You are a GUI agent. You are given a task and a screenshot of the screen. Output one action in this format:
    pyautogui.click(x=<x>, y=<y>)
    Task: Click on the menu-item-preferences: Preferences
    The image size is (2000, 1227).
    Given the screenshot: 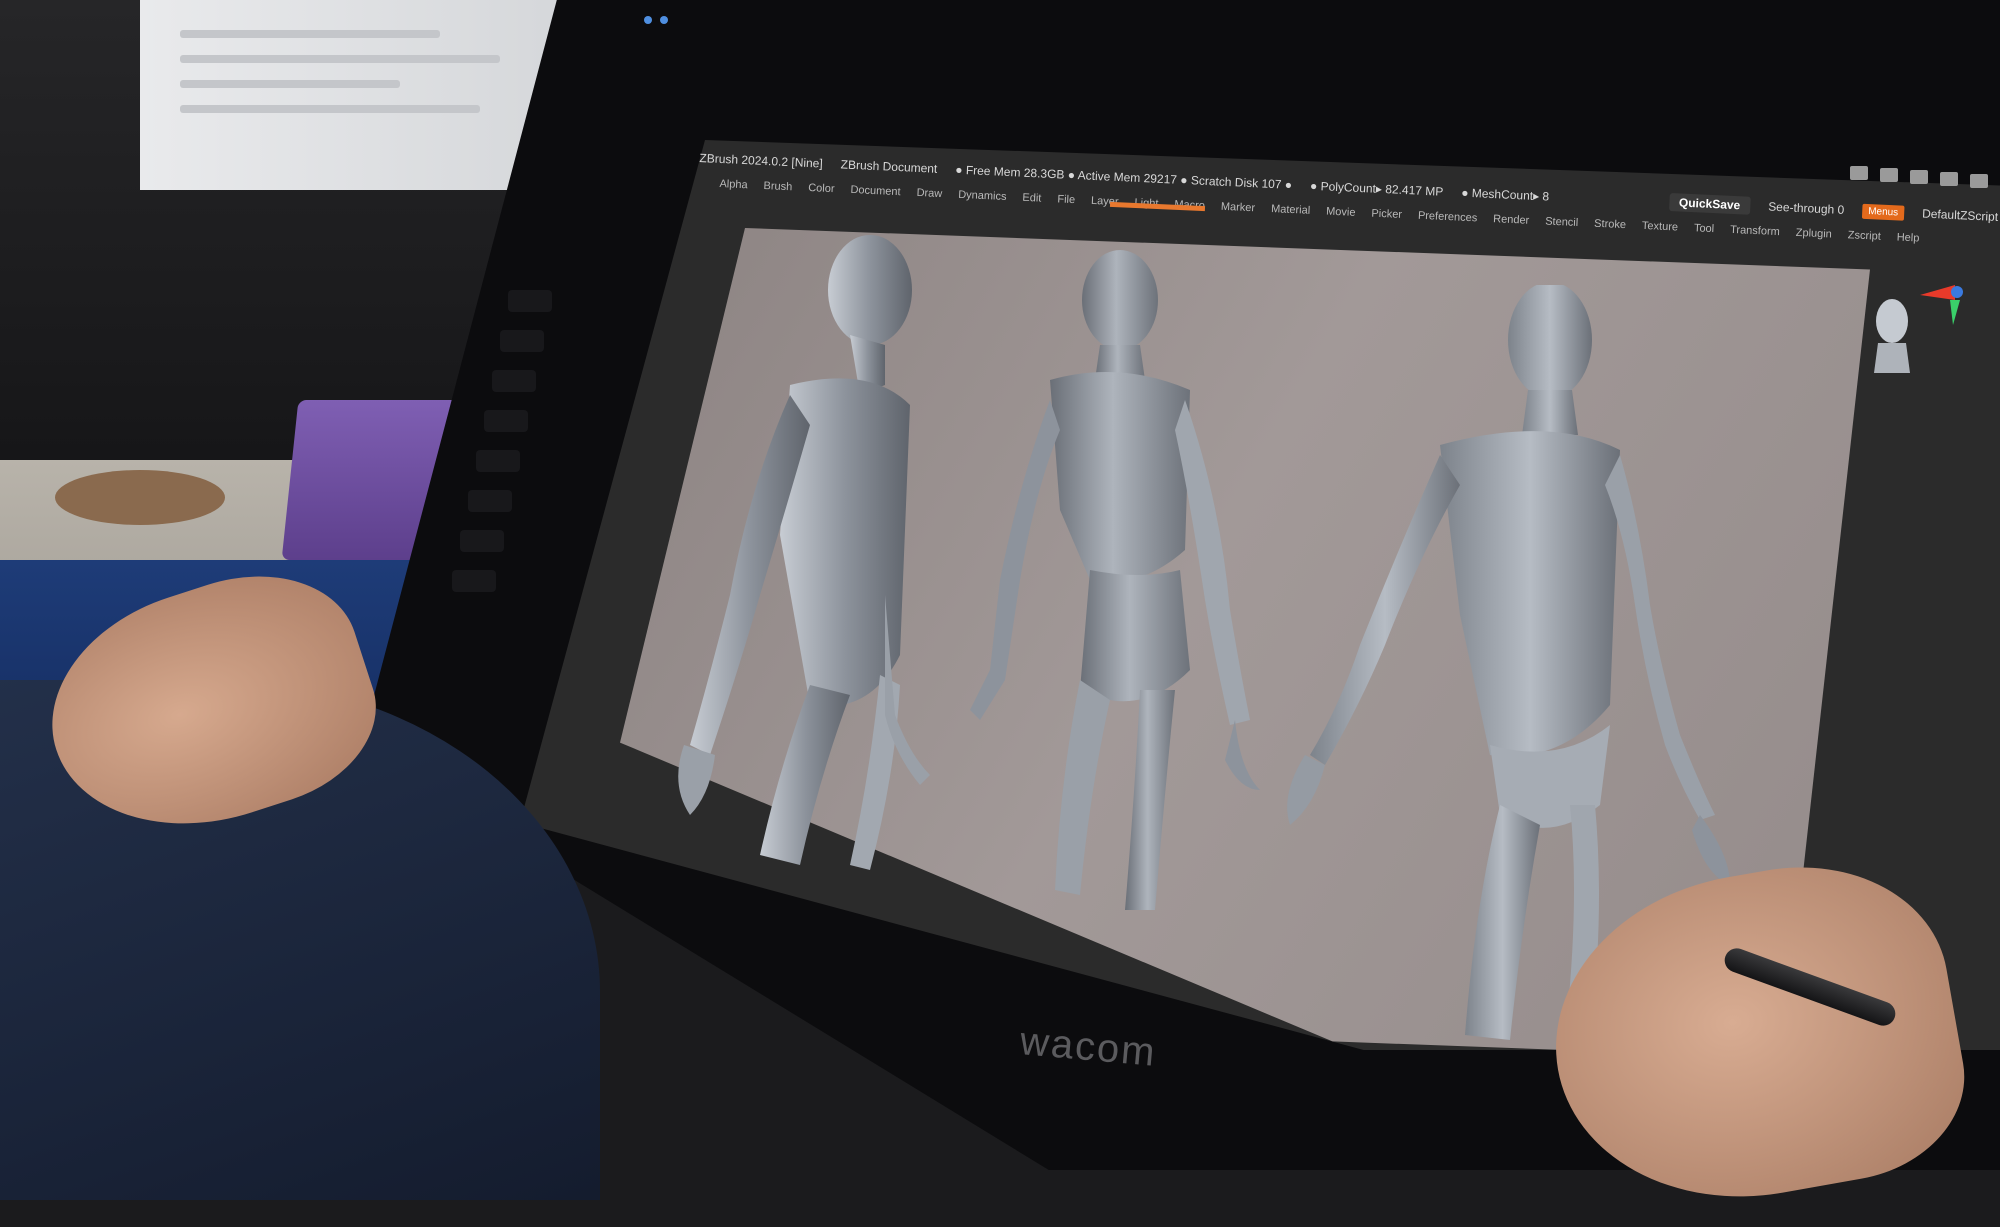 What is the action you would take?
    pyautogui.click(x=1448, y=217)
    